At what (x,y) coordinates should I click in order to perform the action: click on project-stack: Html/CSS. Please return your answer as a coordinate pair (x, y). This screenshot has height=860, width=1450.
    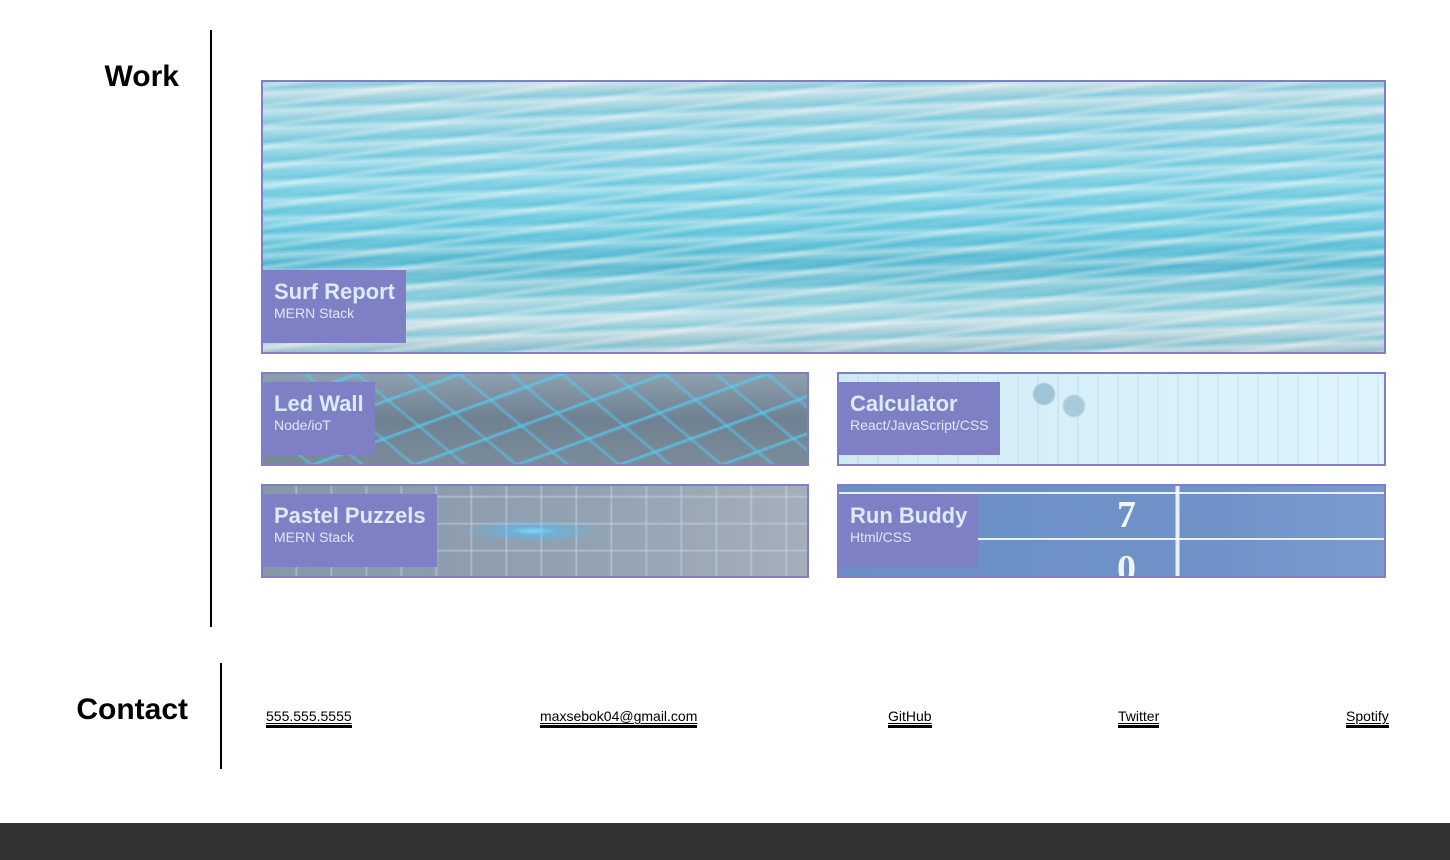
    Looking at the image, I should click on (881, 537).